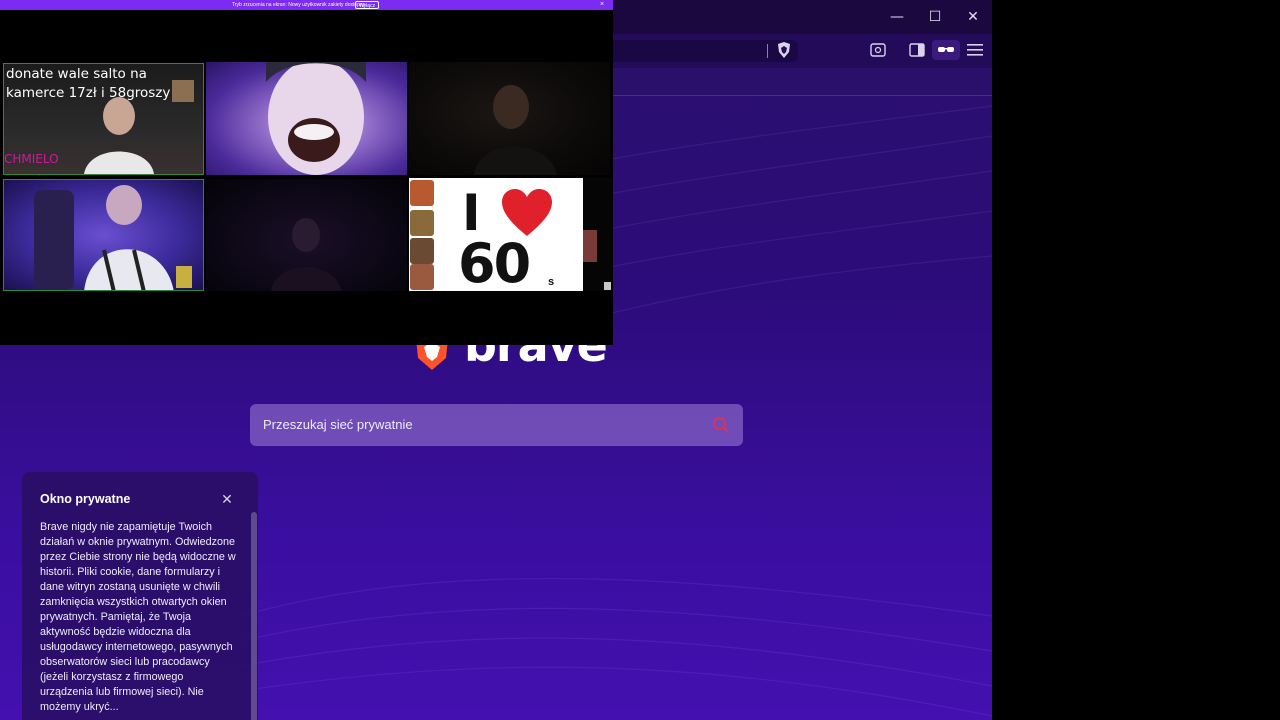 The image size is (1280, 720). Describe the element at coordinates (767, 51) in the screenshot. I see `address-divider` at that location.